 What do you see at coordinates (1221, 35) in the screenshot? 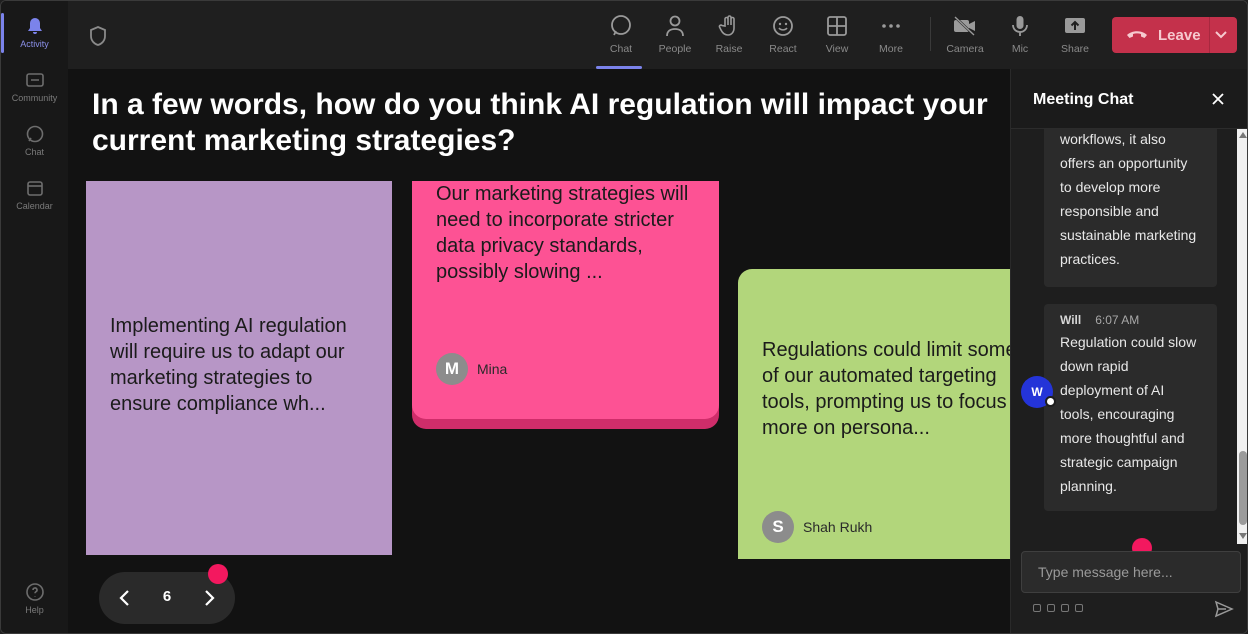
I see `chevron-down-icon` at bounding box center [1221, 35].